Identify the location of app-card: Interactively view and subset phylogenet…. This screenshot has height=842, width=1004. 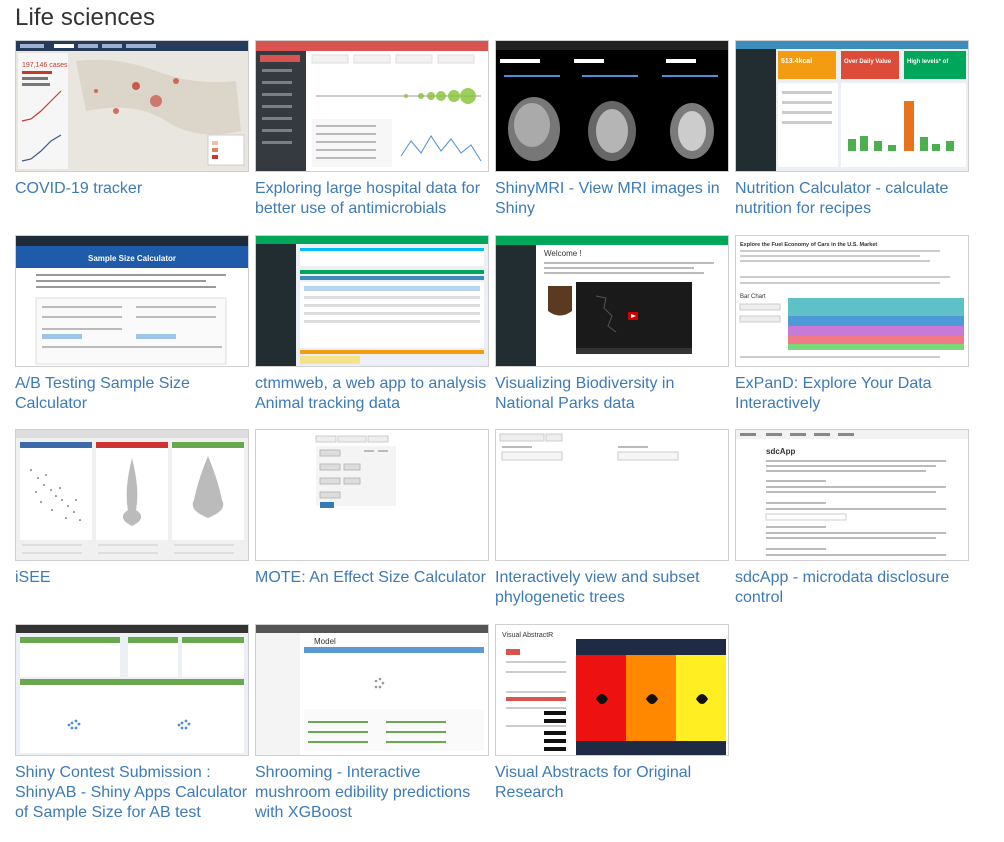
(612, 518).